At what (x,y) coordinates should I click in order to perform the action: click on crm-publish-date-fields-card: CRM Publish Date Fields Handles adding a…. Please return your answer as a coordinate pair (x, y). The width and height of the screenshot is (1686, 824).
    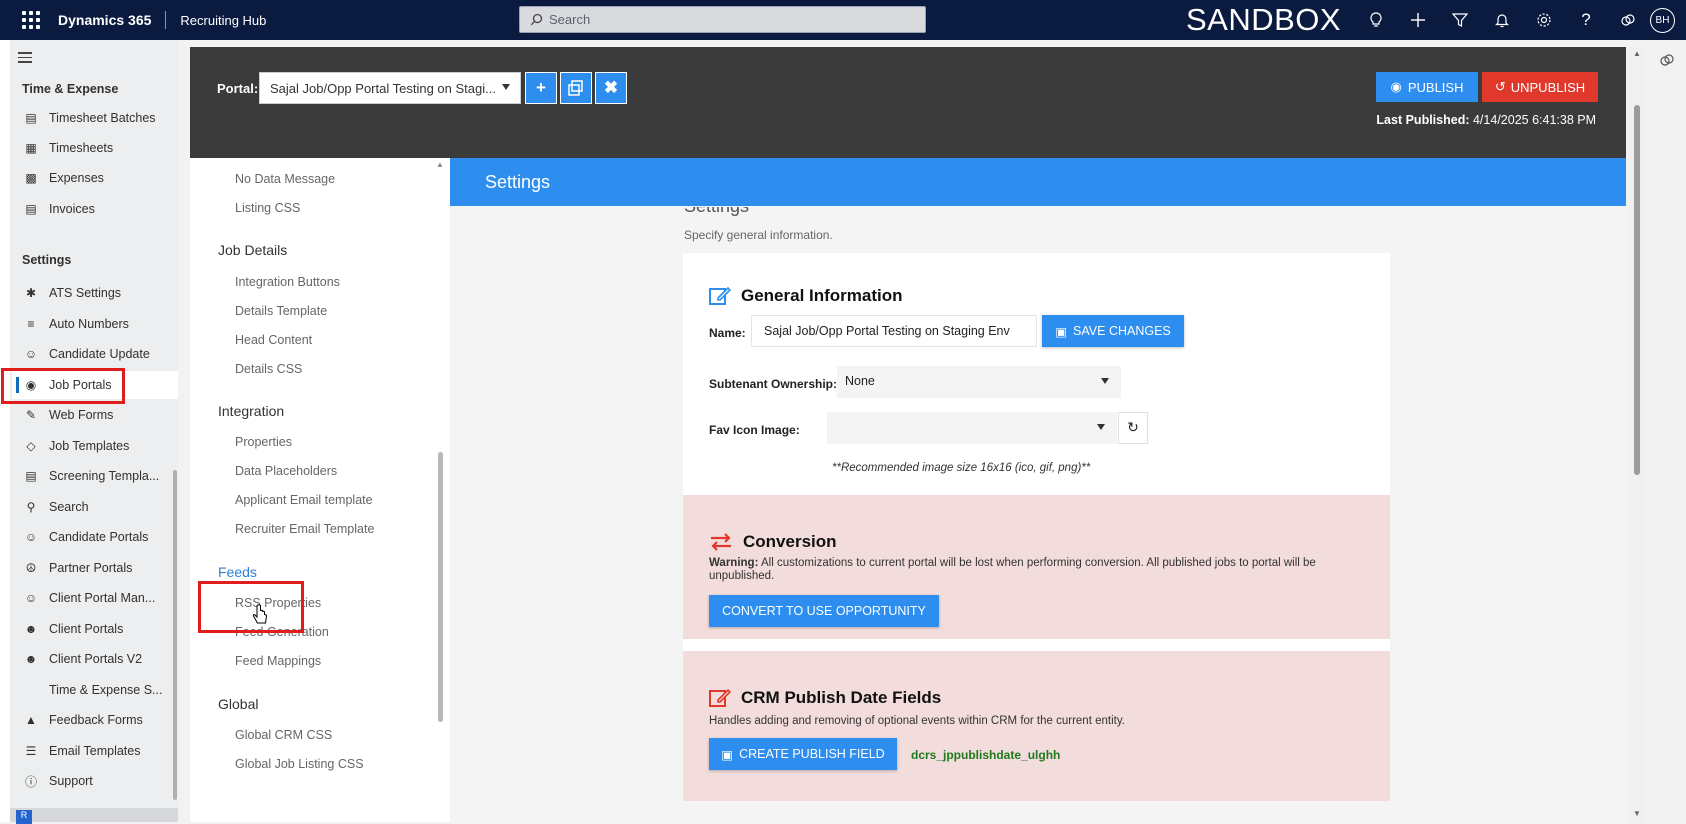
    Looking at the image, I should click on (1036, 726).